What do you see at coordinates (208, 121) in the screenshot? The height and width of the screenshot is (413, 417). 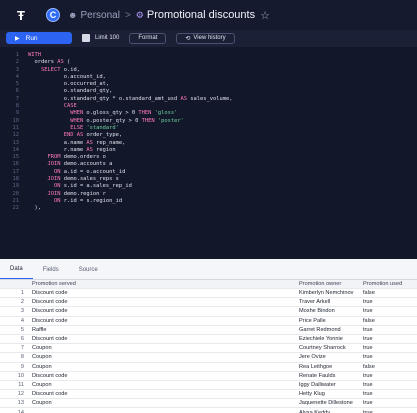 I see `code-line: 10 WHEN o.poster_qty > 0 THEN 'poster'` at bounding box center [208, 121].